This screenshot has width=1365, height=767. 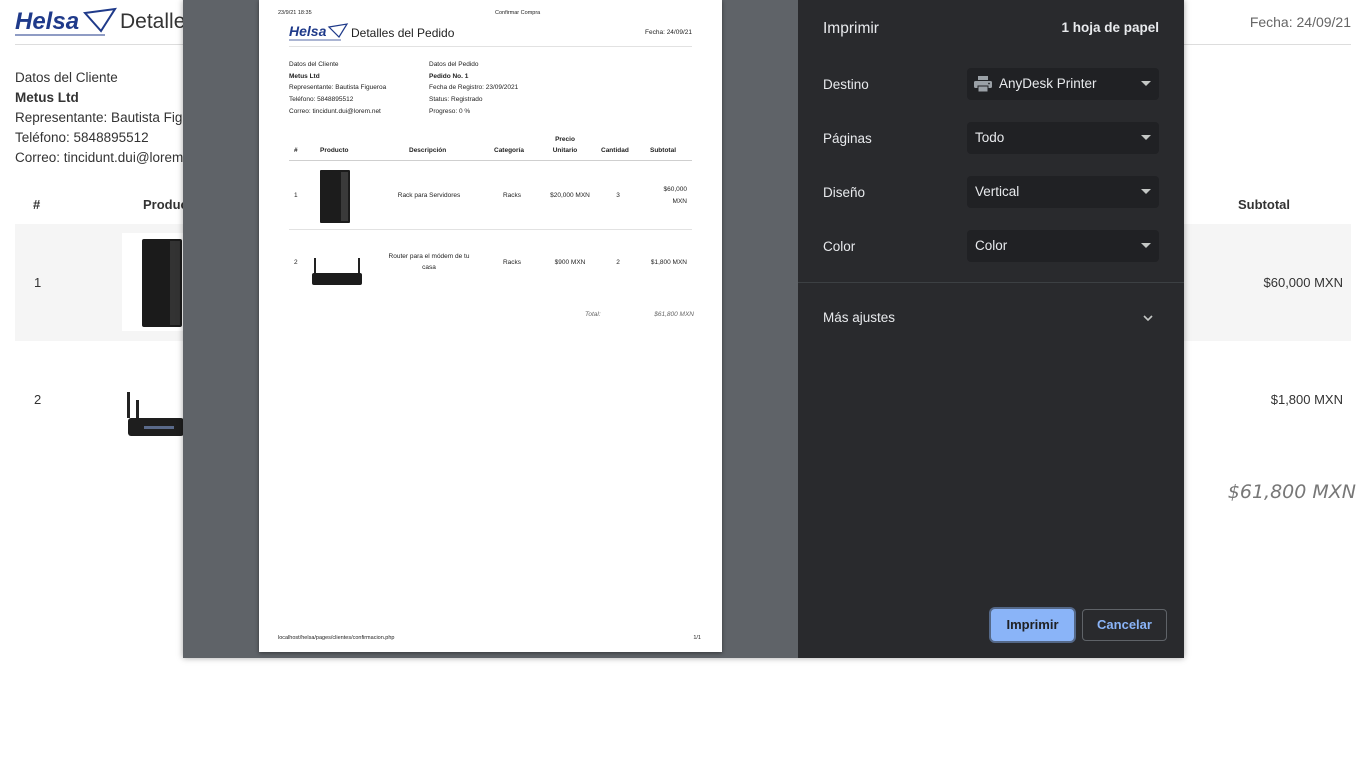 What do you see at coordinates (1291, 492) in the screenshot?
I see `order-total: $61,800 MXN` at bounding box center [1291, 492].